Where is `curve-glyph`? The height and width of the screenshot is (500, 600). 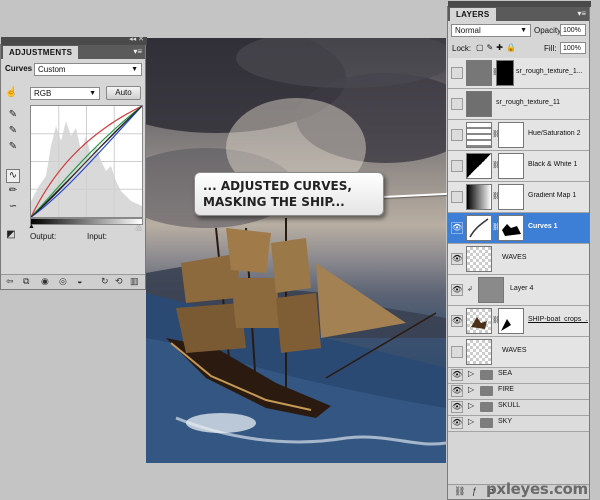 curve-glyph is located at coordinates (479, 228).